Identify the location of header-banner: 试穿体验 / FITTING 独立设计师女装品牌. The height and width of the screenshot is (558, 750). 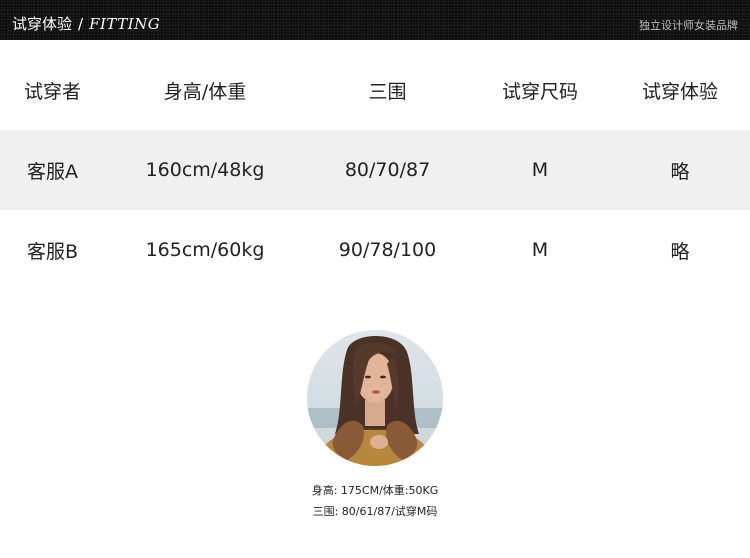
(375, 20).